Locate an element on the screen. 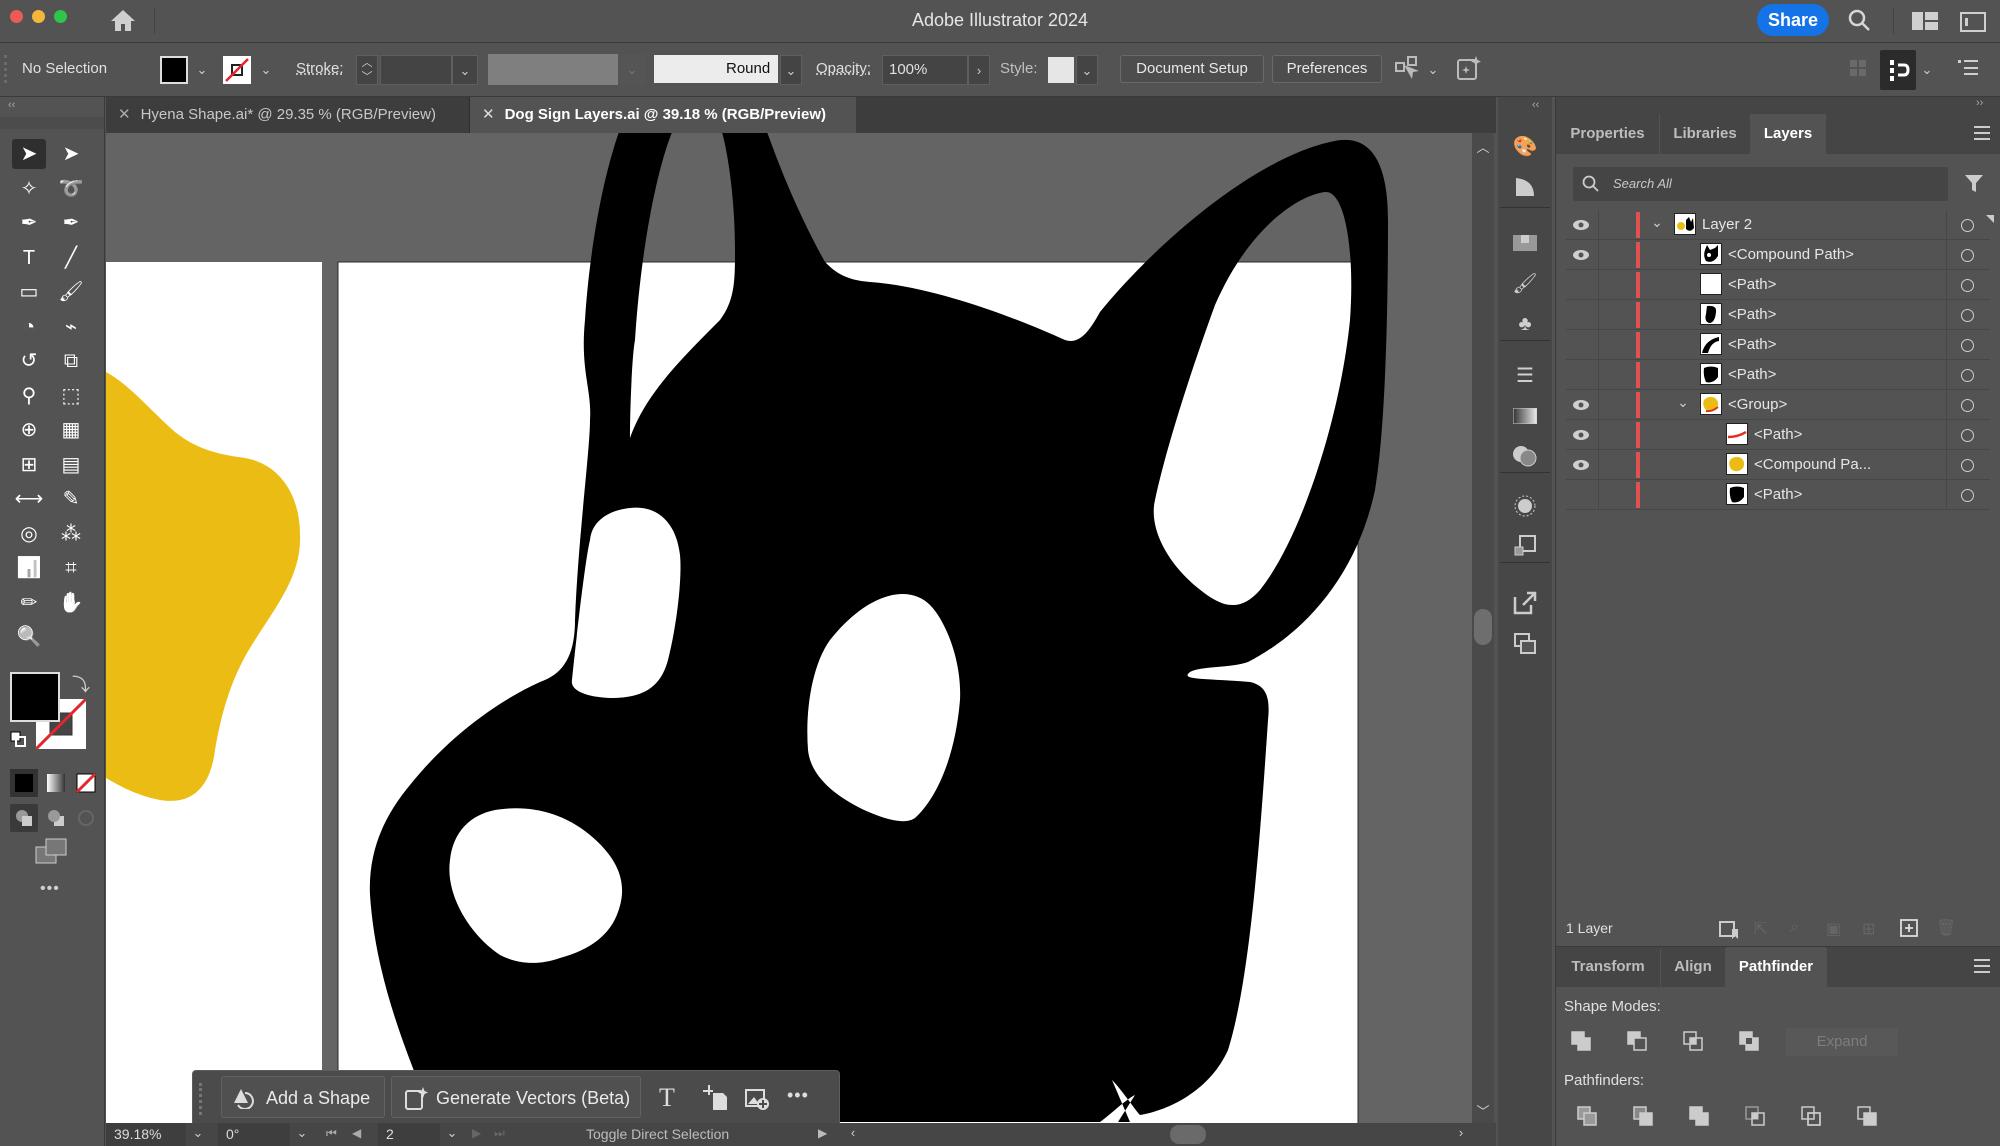  layer-name: Layer 2 is located at coordinates (1727, 224).